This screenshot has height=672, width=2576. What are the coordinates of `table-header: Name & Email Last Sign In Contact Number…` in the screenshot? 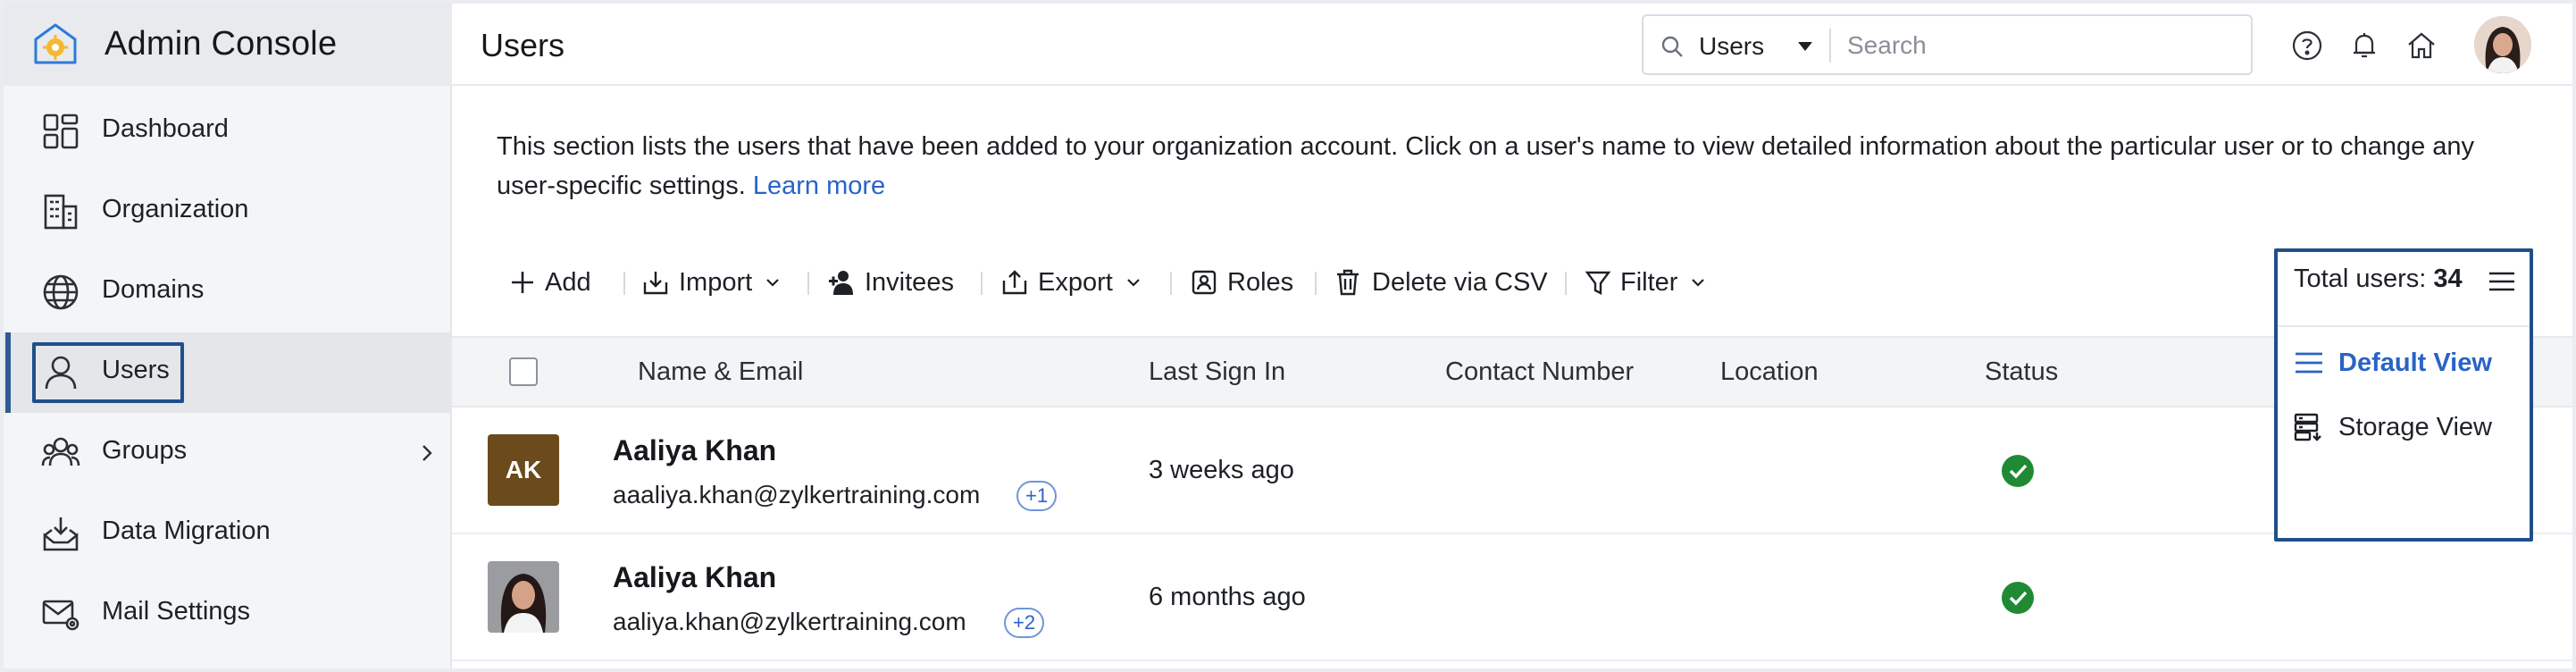 It's located at (1512, 371).